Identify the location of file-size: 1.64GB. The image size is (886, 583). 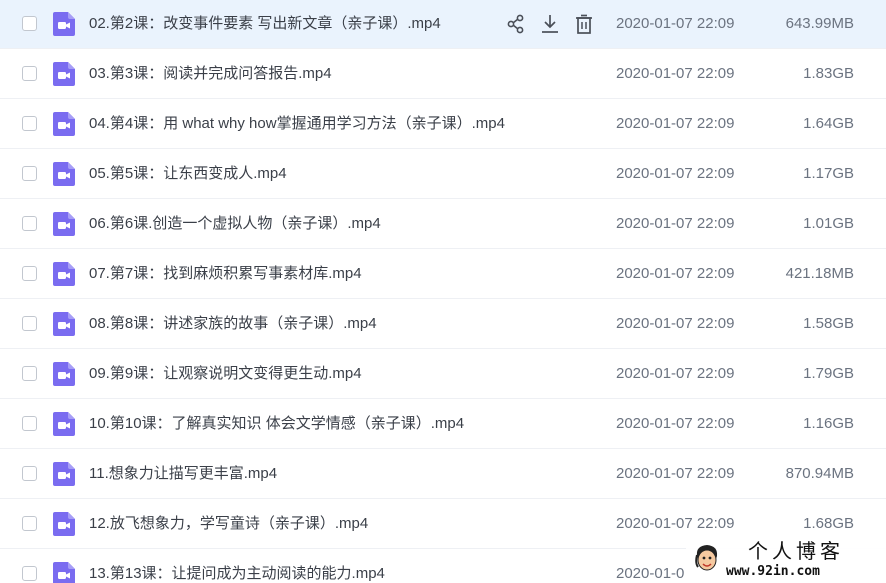
(828, 123).